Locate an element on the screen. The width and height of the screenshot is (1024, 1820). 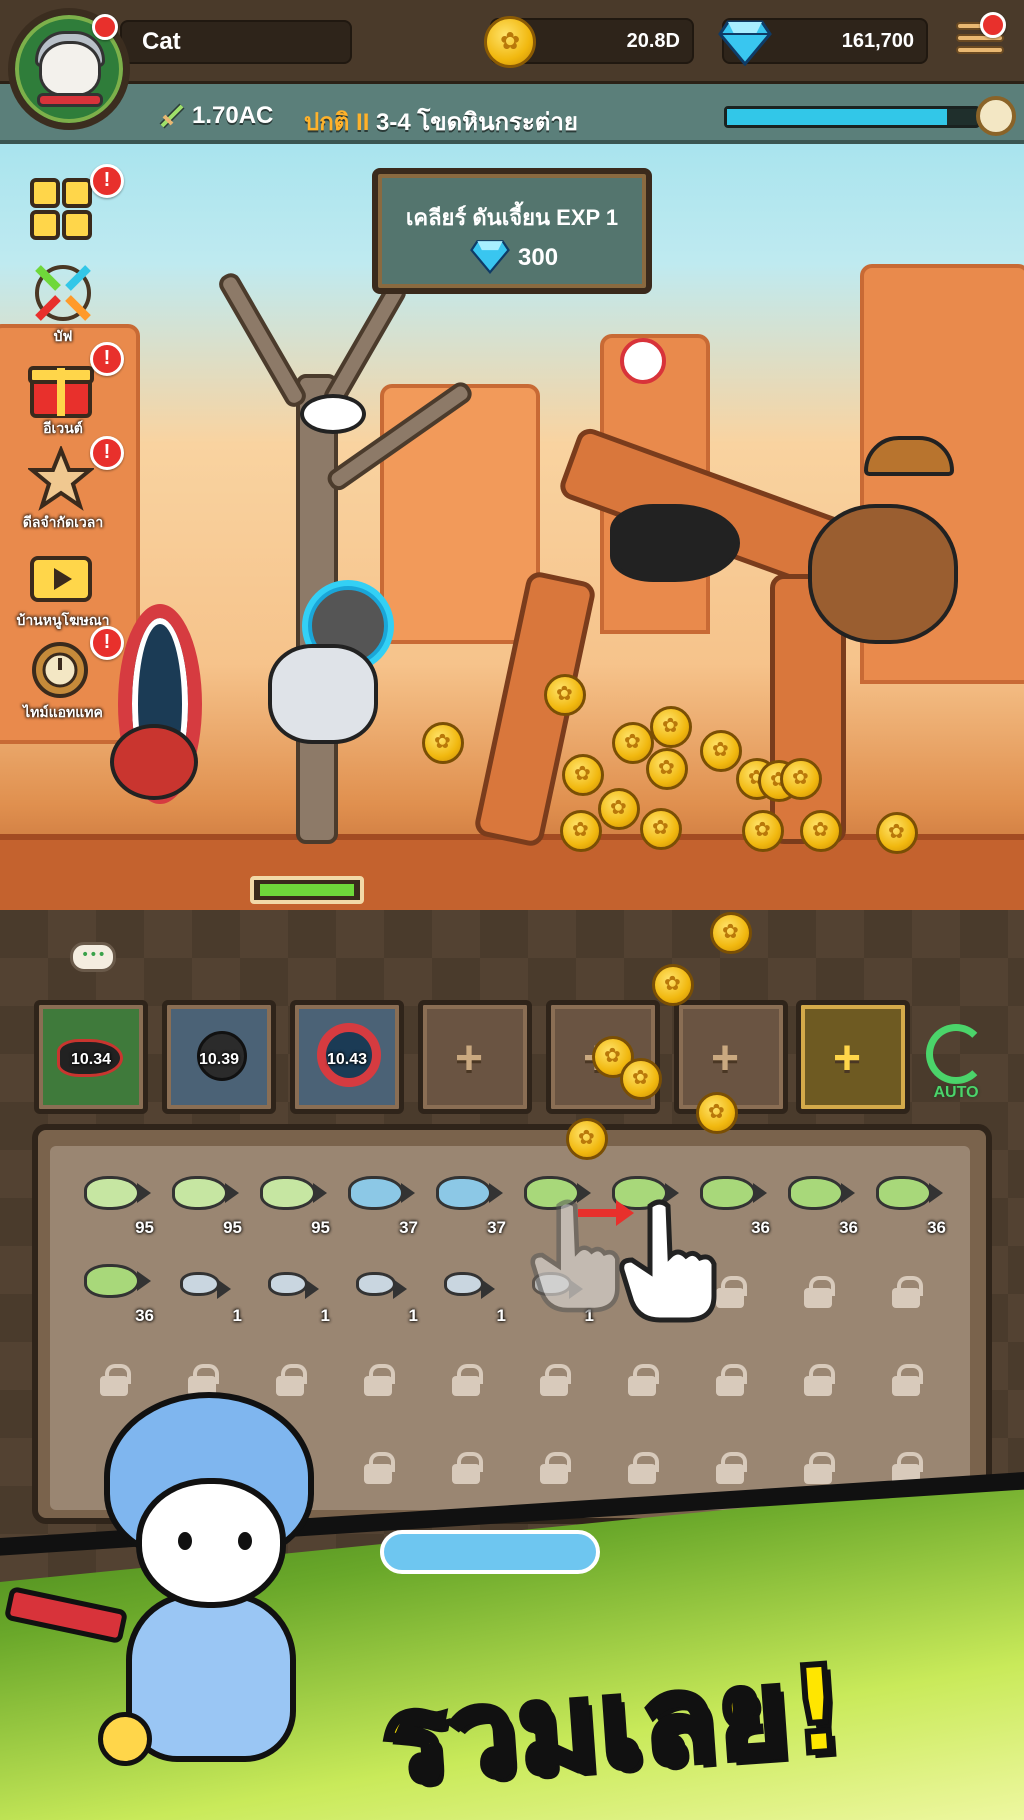
side-button-event: อีเวนต์ is located at coordinates (74, 389).